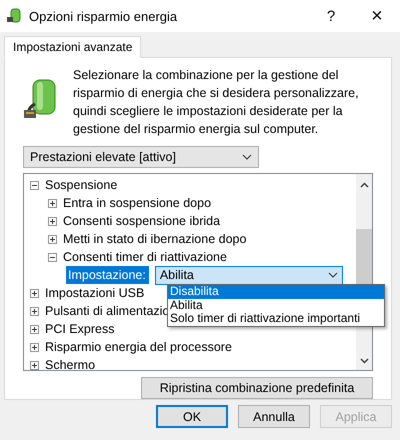  Describe the element at coordinates (107, 275) in the screenshot. I see `setting-label: Impostazione:` at that location.